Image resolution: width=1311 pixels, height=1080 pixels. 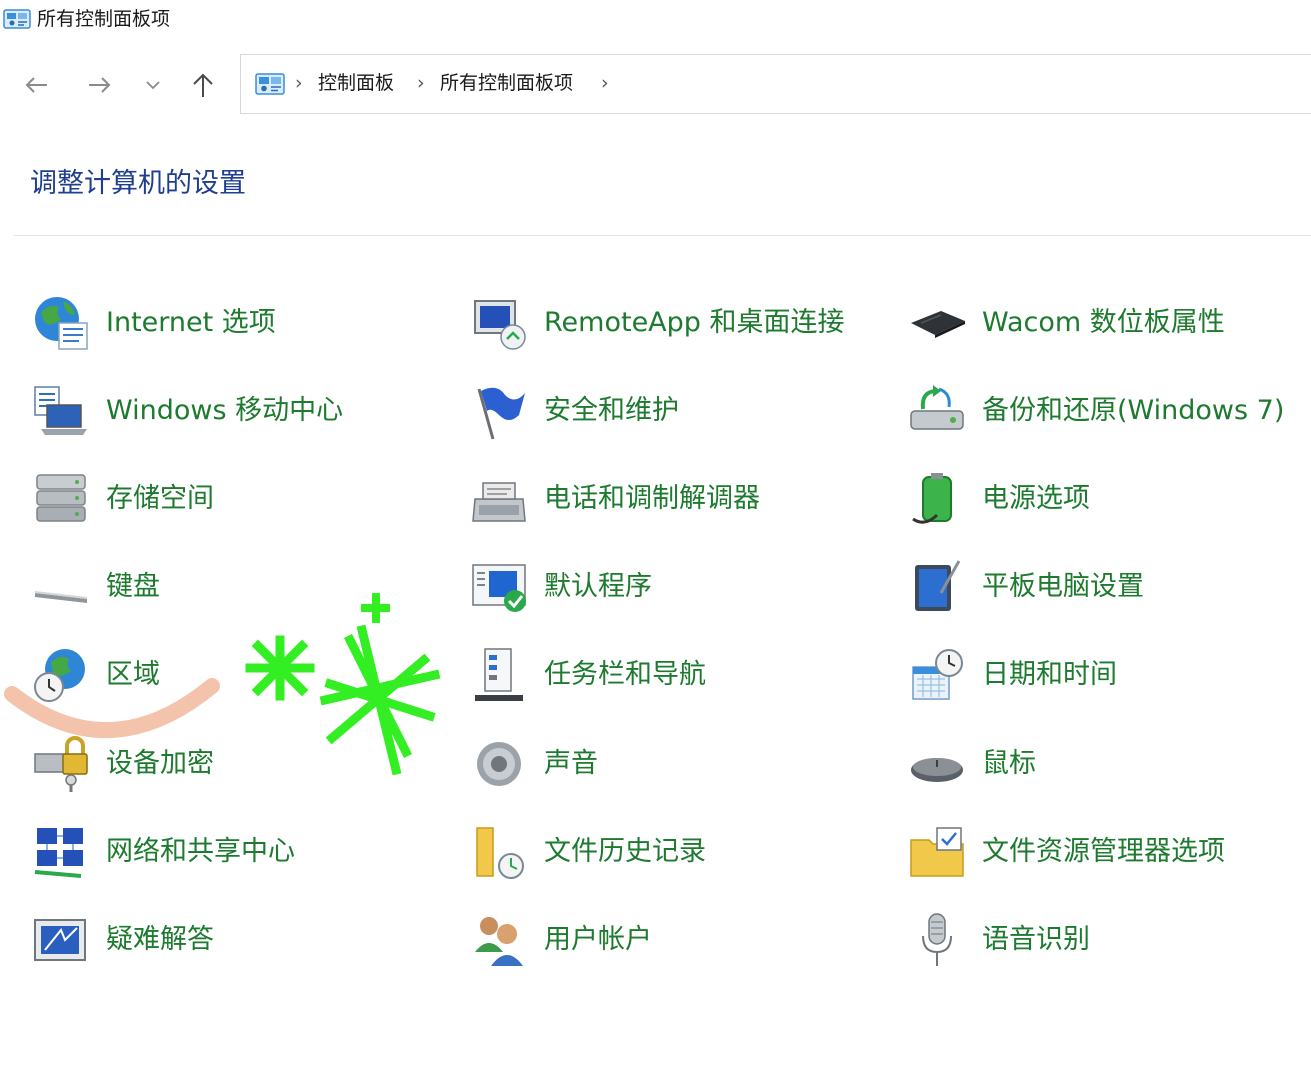 I want to click on network-icon, so click(x=61, y=852).